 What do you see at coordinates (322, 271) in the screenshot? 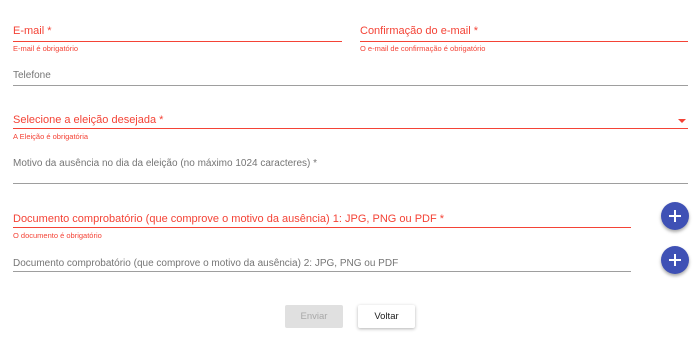
I see `document-2-underline` at bounding box center [322, 271].